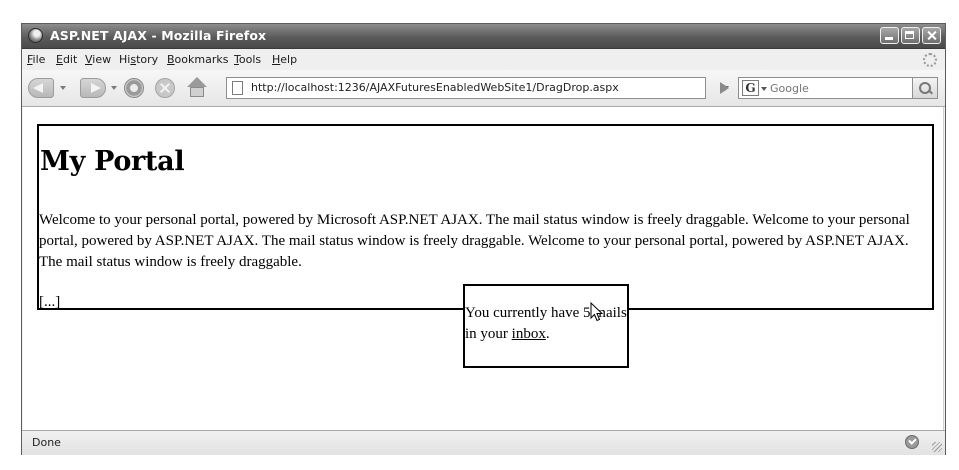 Image resolution: width=959 pixels, height=470 pixels. Describe the element at coordinates (165, 88) in the screenshot. I see `stop-button` at that location.